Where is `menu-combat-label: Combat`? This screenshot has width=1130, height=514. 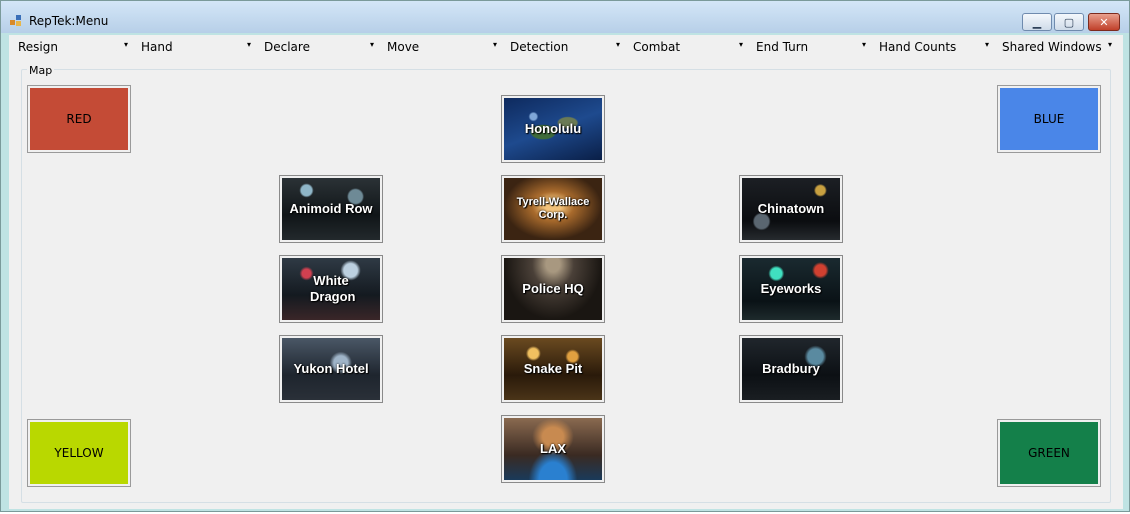
menu-combat-label: Combat is located at coordinates (657, 47).